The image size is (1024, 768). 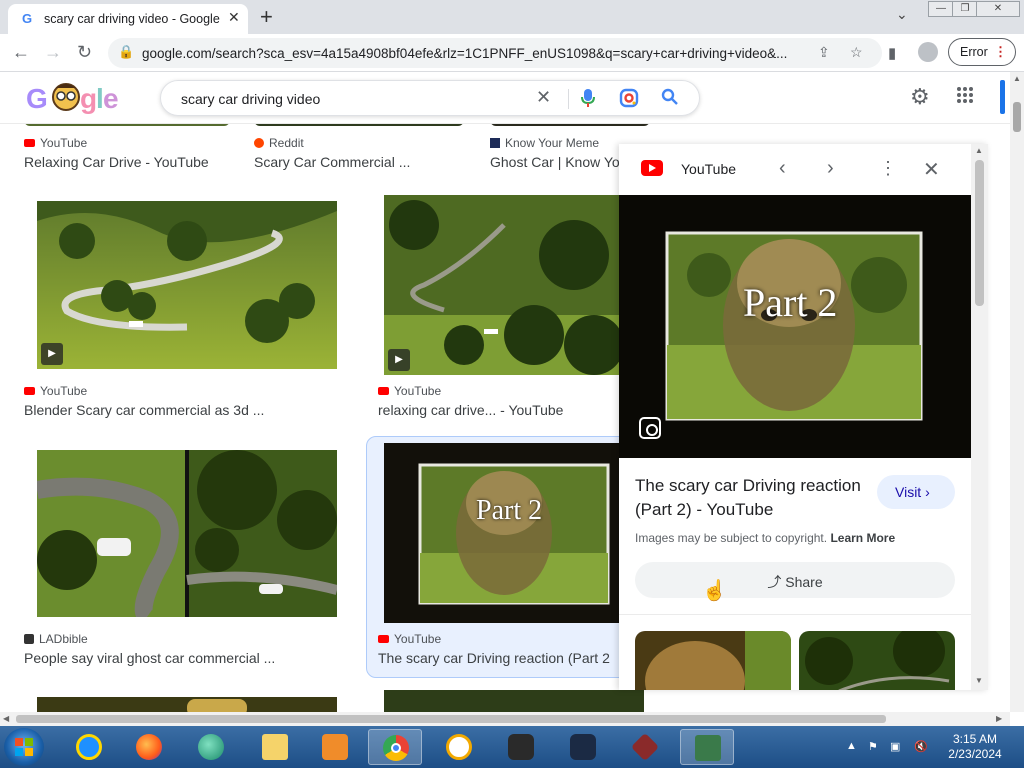 I want to click on start-button, so click(x=24, y=747).